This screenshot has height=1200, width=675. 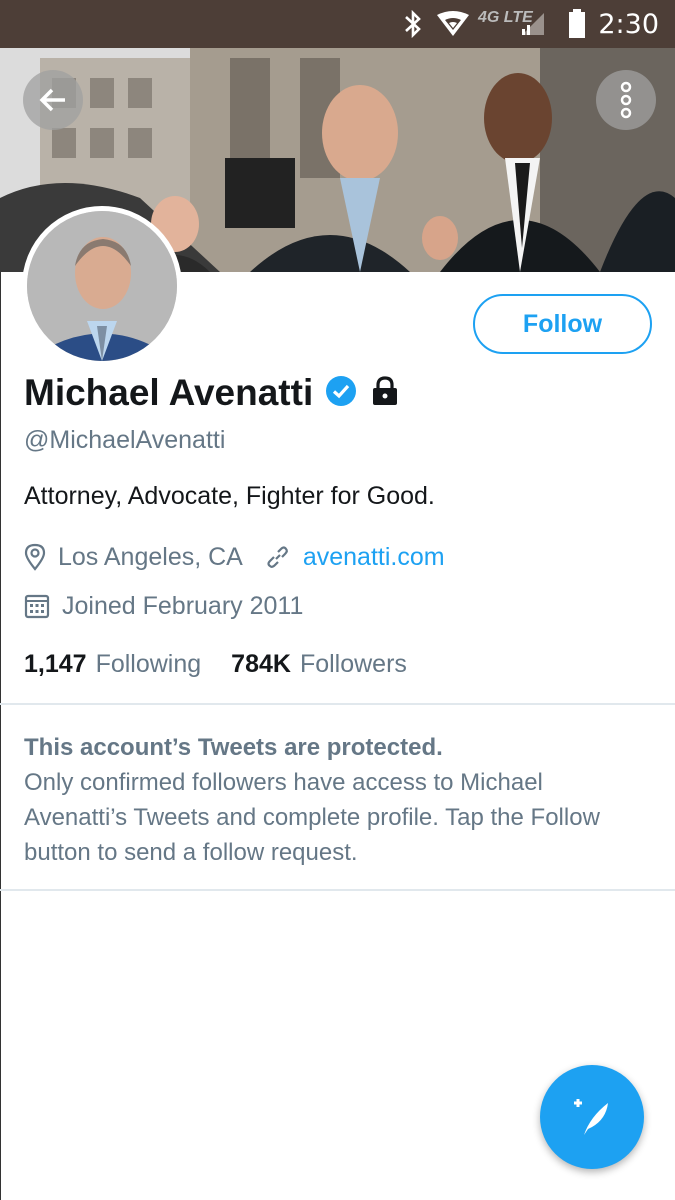 What do you see at coordinates (261, 663) in the screenshot?
I see `followers-count: 784K` at bounding box center [261, 663].